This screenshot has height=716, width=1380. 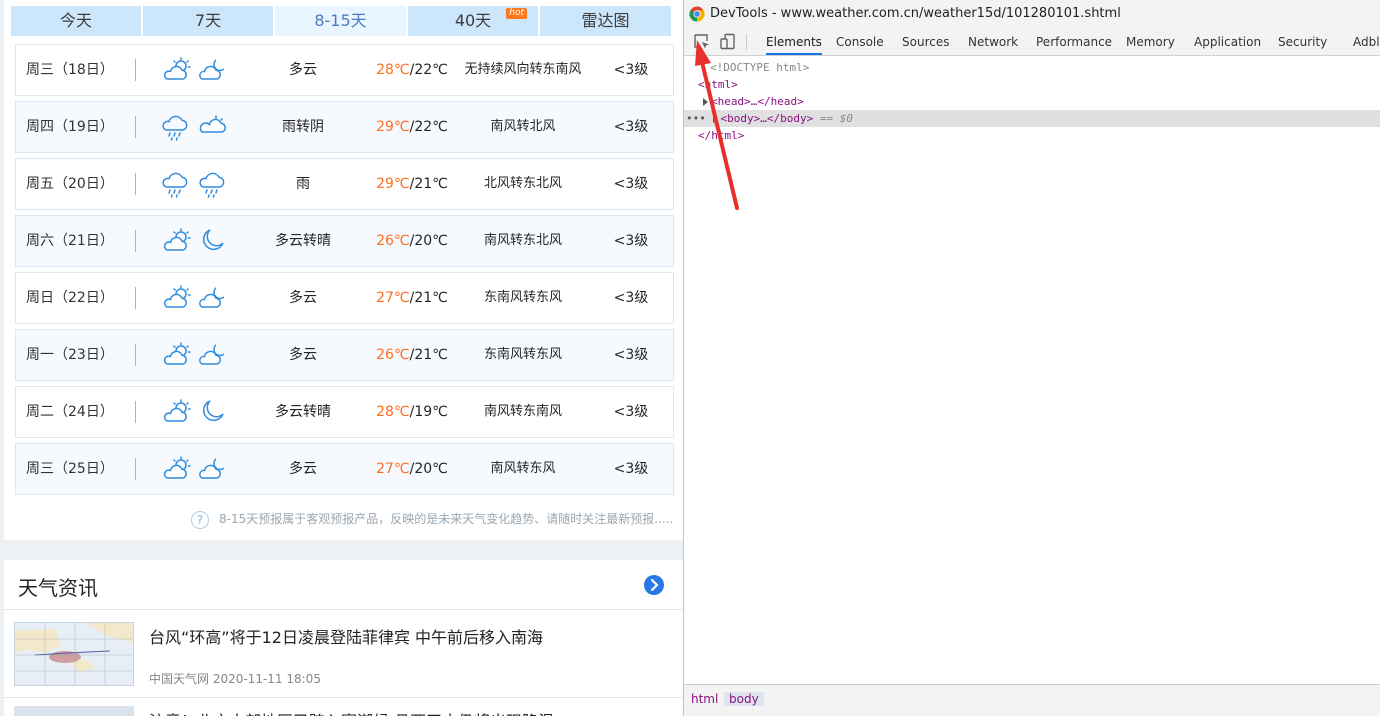 What do you see at coordinates (860, 41) in the screenshot?
I see `tab-console: Console` at bounding box center [860, 41].